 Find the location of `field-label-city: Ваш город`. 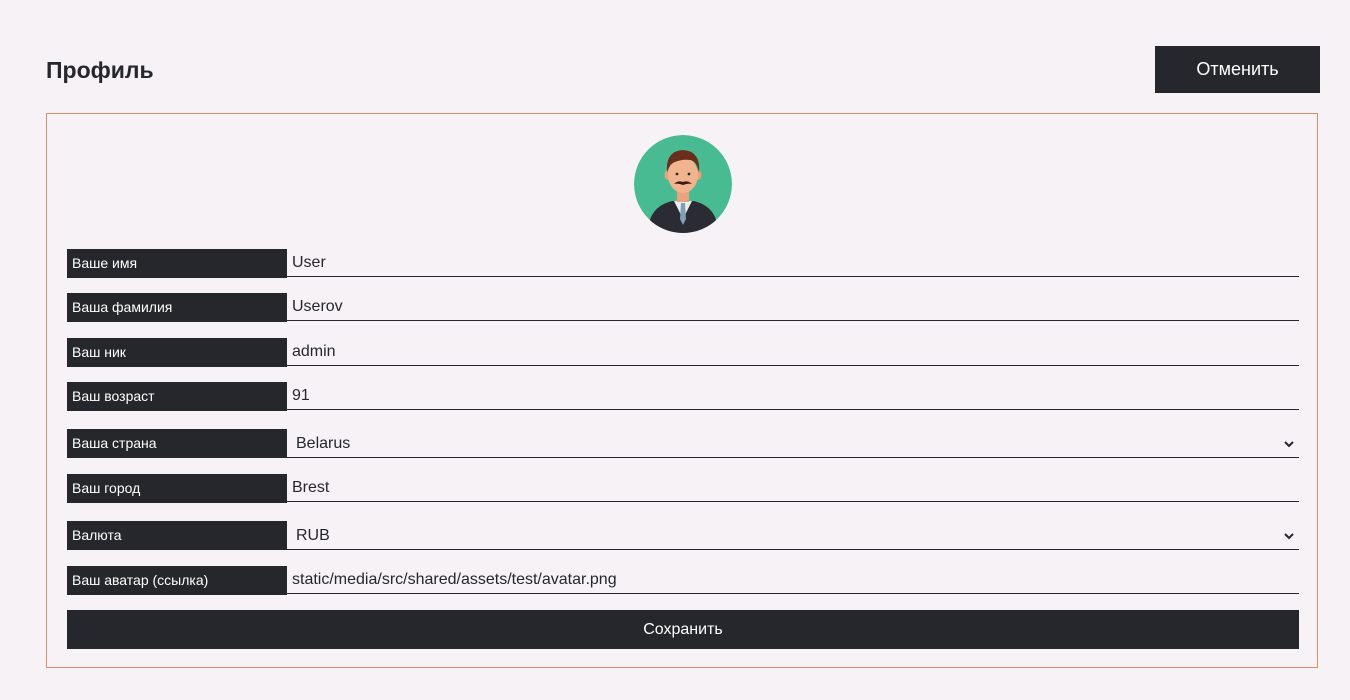

field-label-city: Ваш город is located at coordinates (177, 488).